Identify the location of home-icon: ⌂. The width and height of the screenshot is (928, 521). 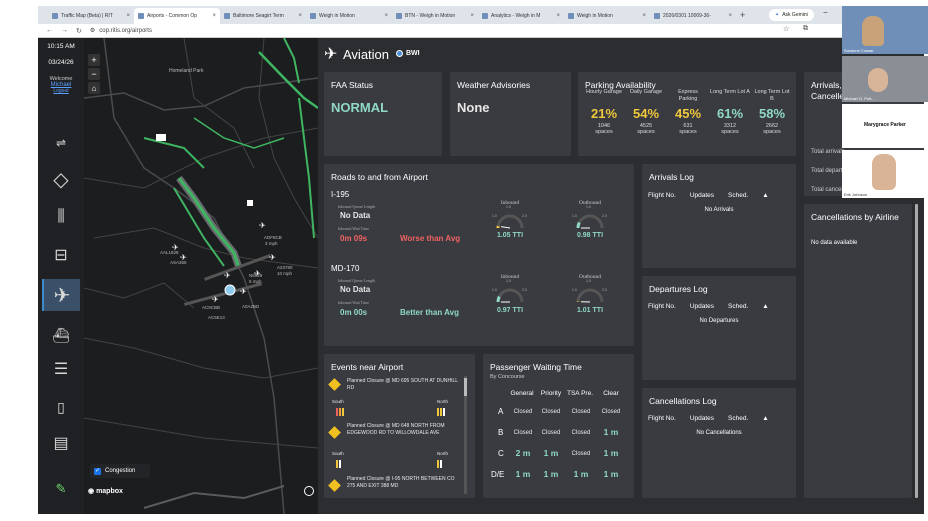
(94, 88).